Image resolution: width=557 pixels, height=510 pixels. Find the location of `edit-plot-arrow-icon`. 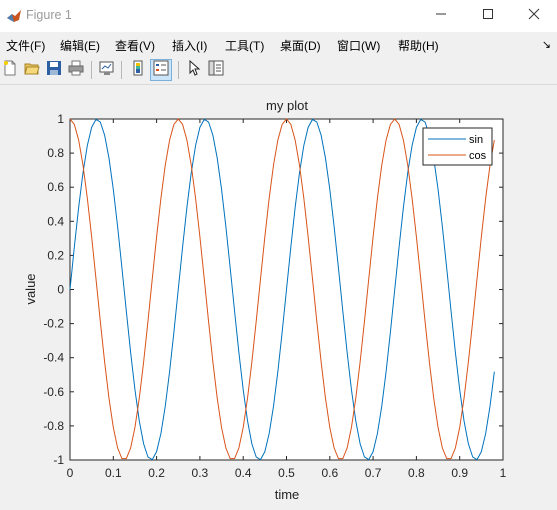

edit-plot-arrow-icon is located at coordinates (194, 70).